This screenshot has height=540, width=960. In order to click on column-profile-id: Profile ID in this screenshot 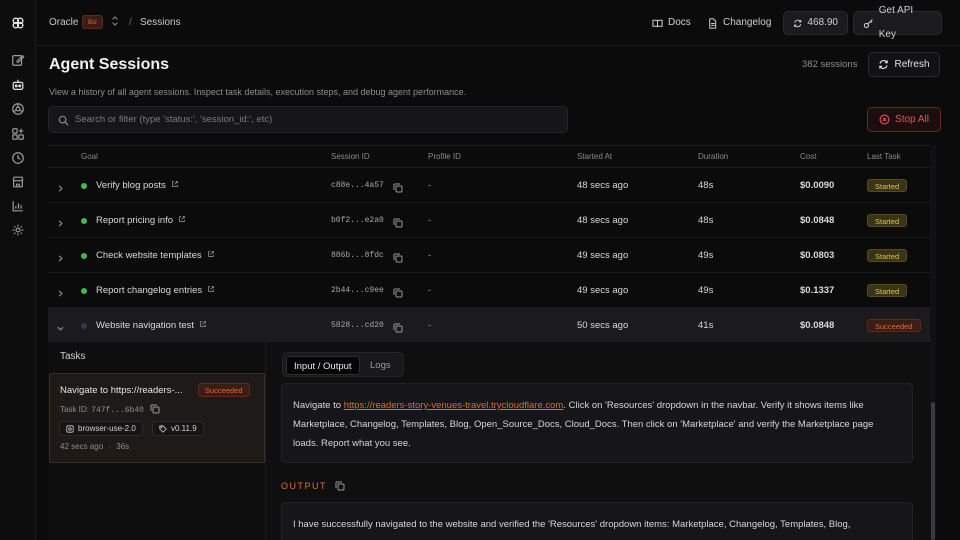, I will do `click(444, 156)`.